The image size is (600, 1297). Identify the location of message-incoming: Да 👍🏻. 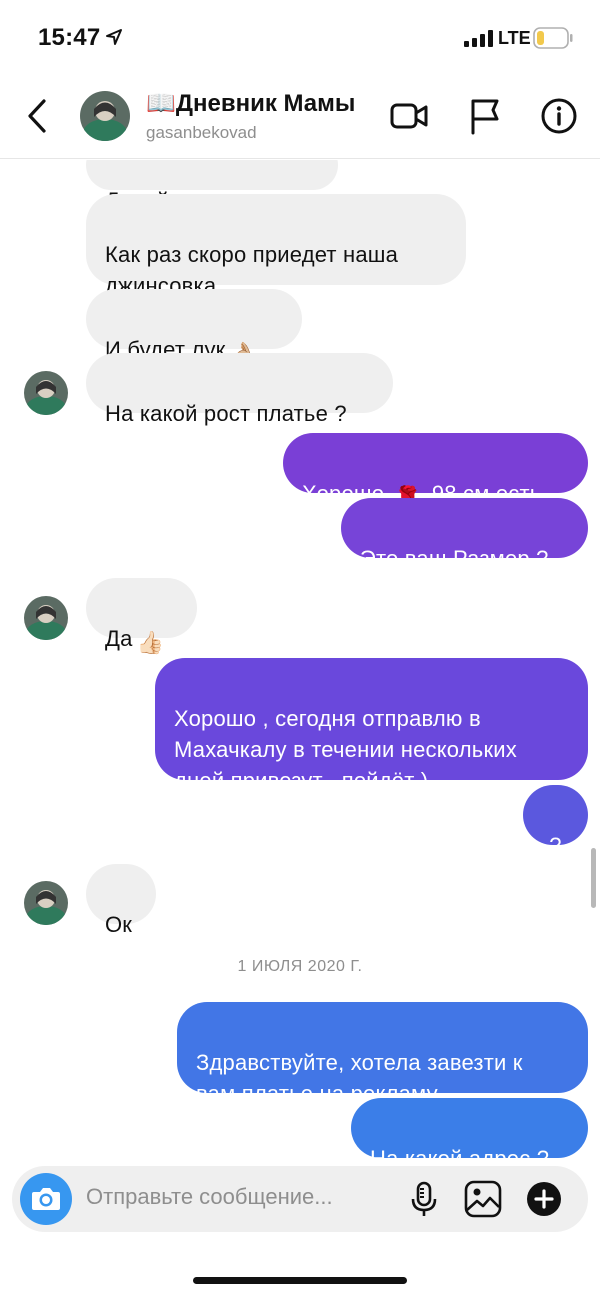
(141, 616).